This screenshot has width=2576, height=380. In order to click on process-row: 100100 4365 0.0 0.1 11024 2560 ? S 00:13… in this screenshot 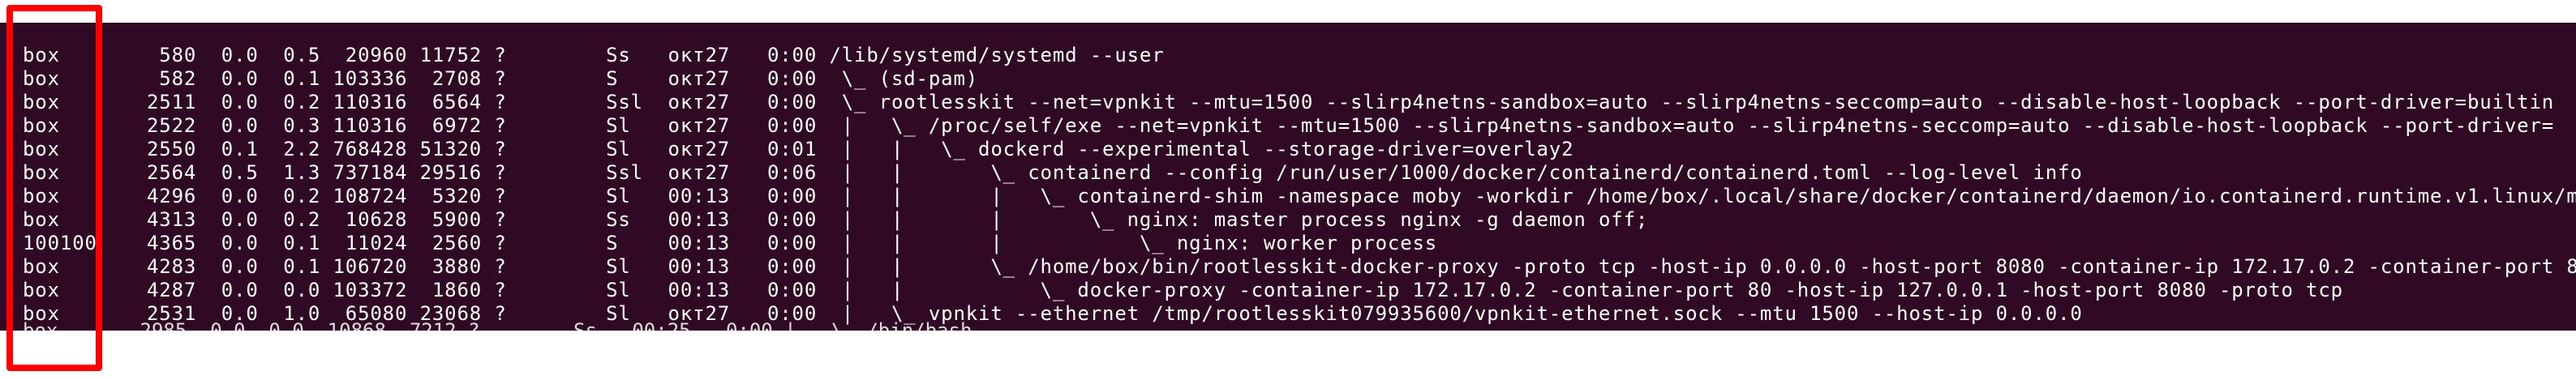, I will do `click(730, 243)`.